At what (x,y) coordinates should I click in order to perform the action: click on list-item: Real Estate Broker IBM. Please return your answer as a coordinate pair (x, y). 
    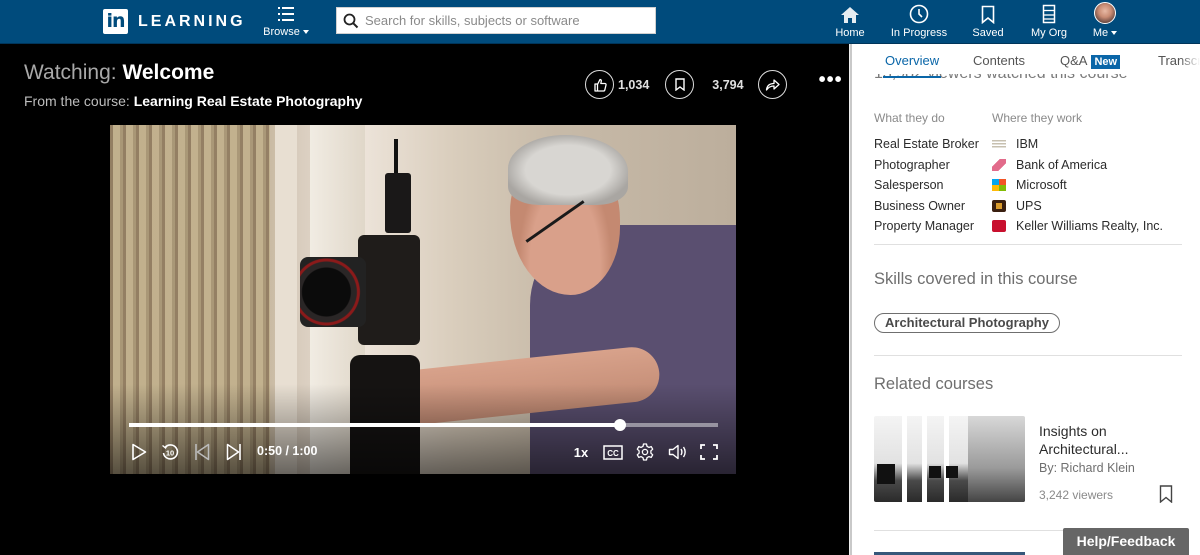
    Looking at the image, I should click on (1018, 144).